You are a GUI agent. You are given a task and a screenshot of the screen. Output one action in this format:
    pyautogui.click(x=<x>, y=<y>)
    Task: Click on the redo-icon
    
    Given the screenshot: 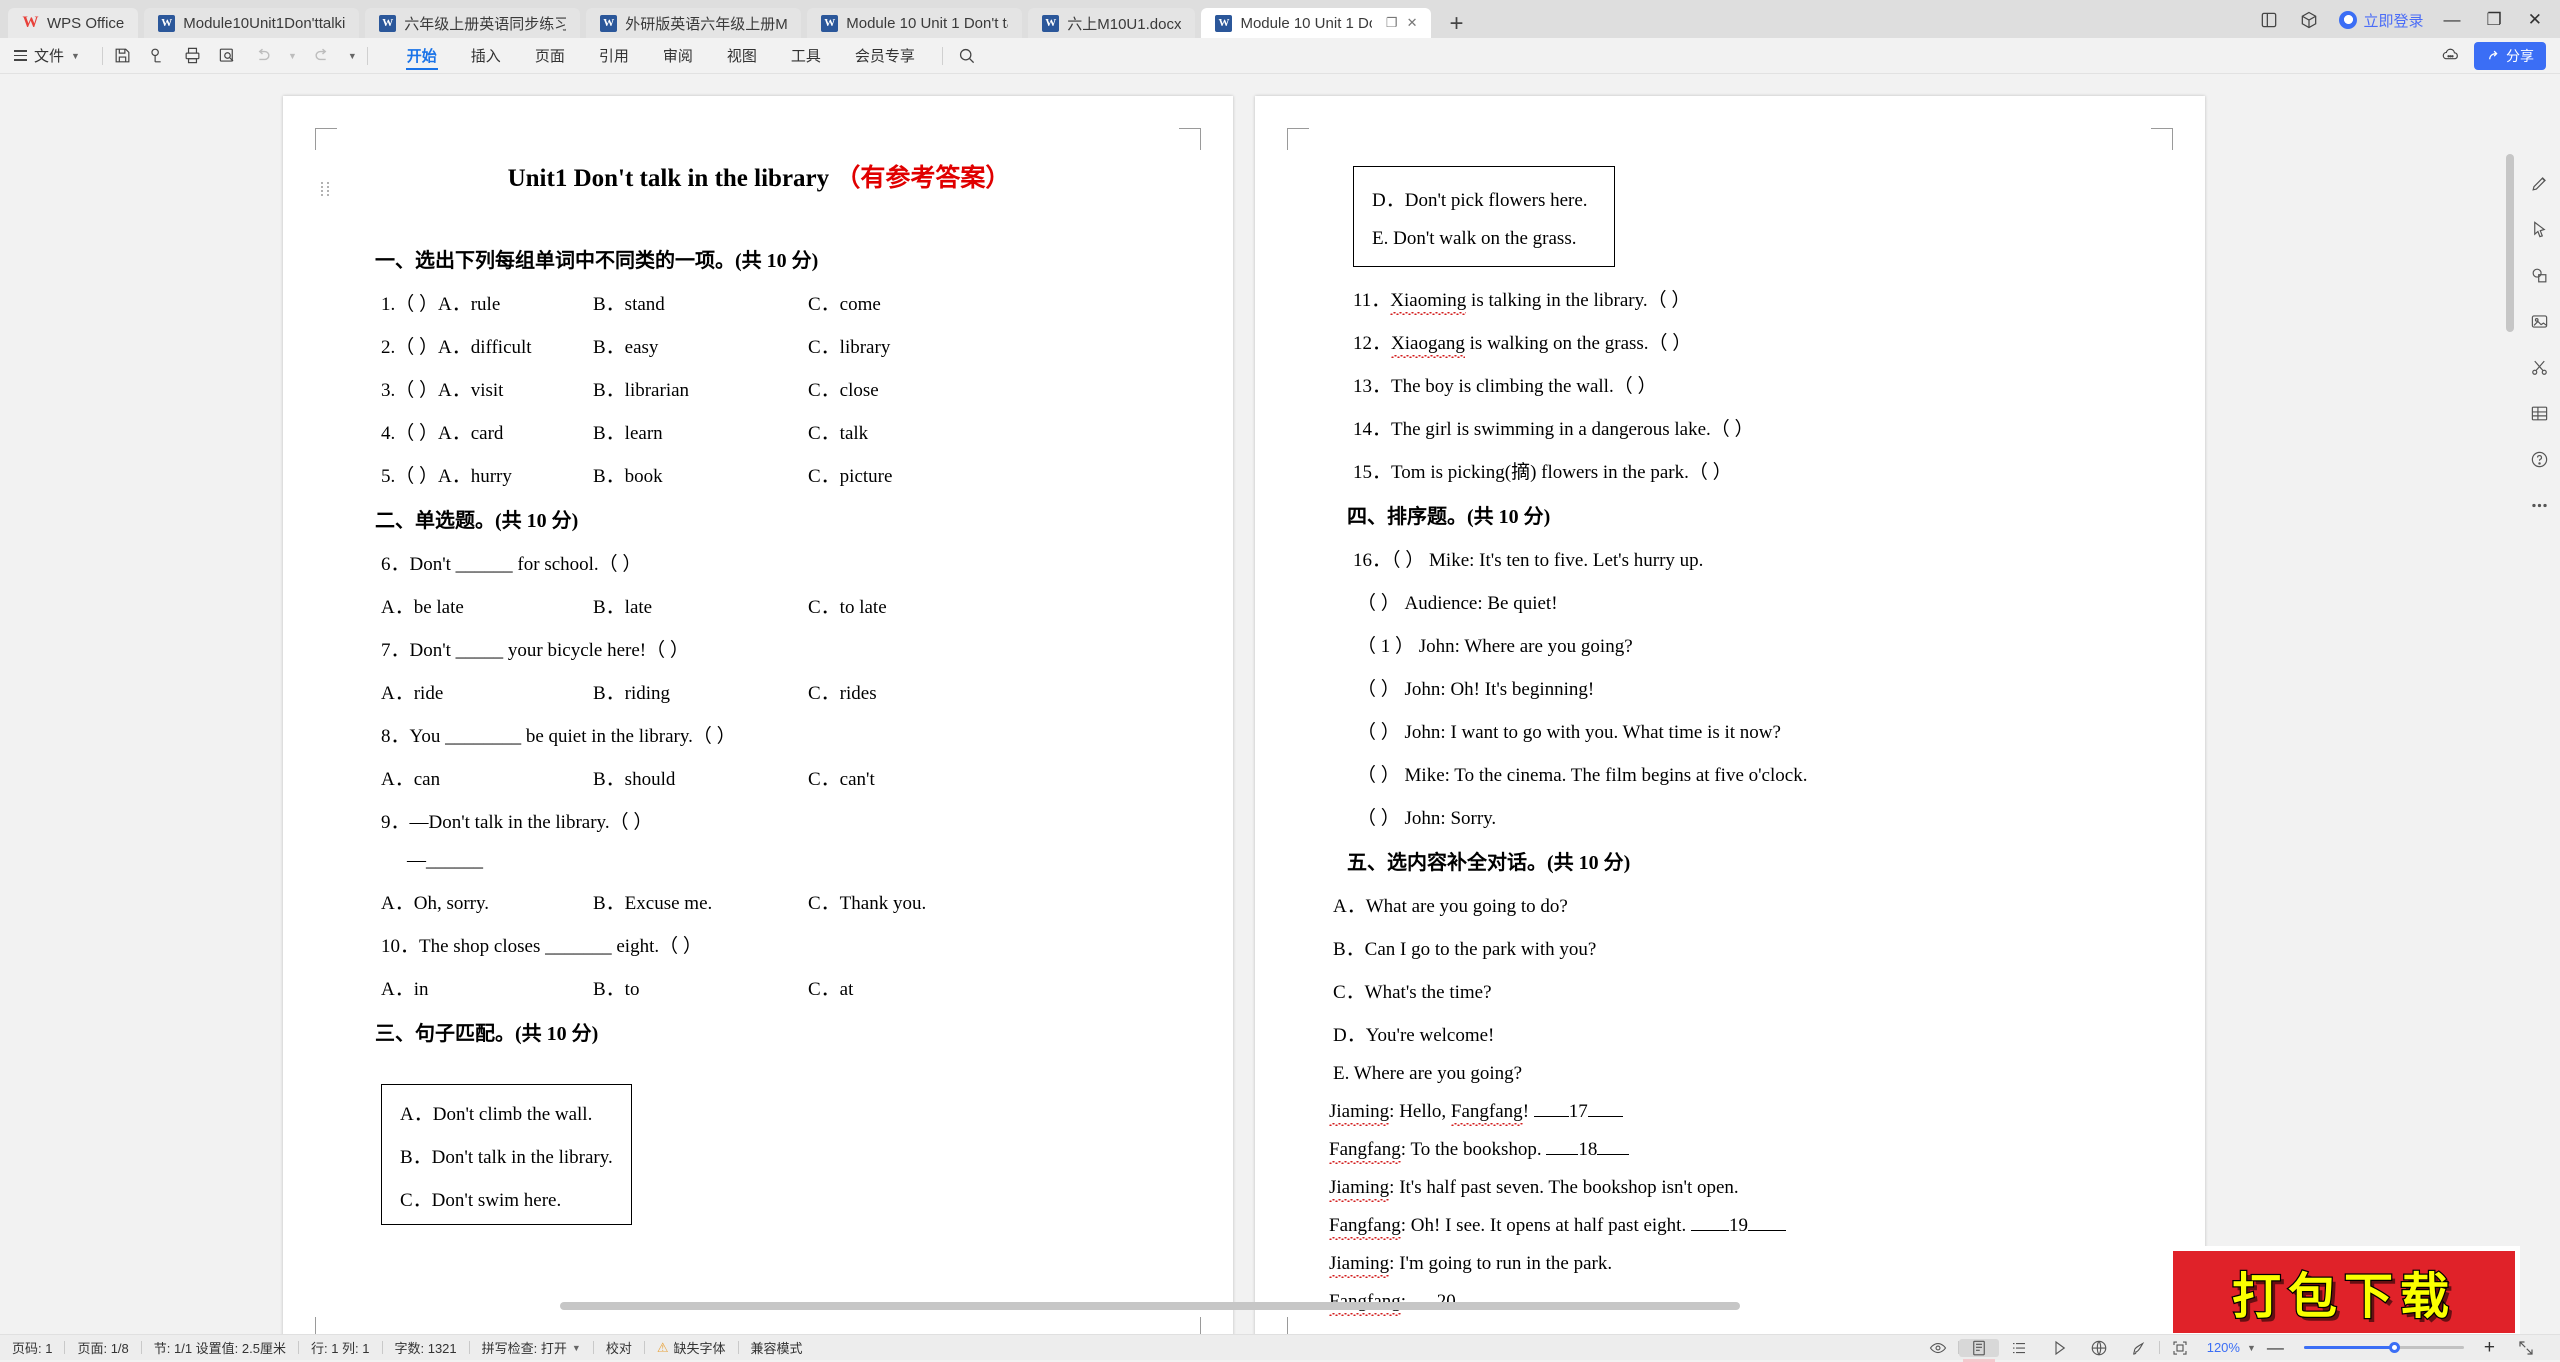 What is the action you would take?
    pyautogui.click(x=322, y=55)
    